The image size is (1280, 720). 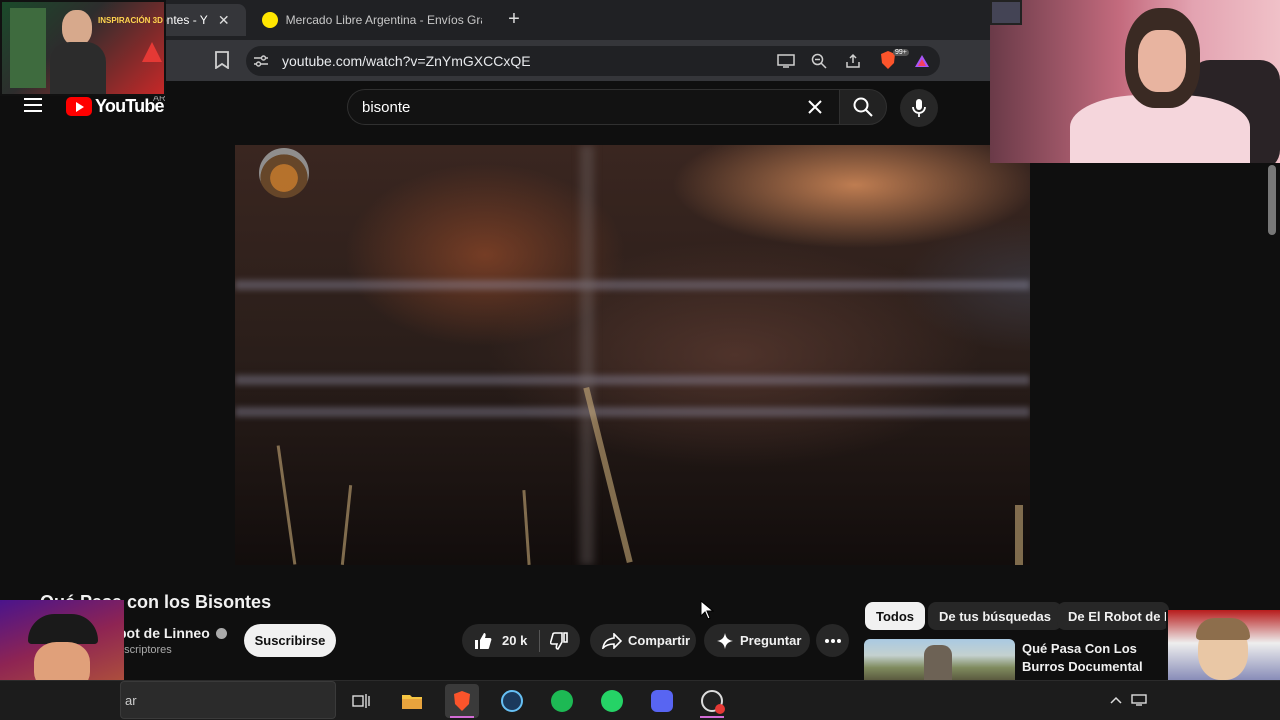 I want to click on network-icon, so click(x=1139, y=700).